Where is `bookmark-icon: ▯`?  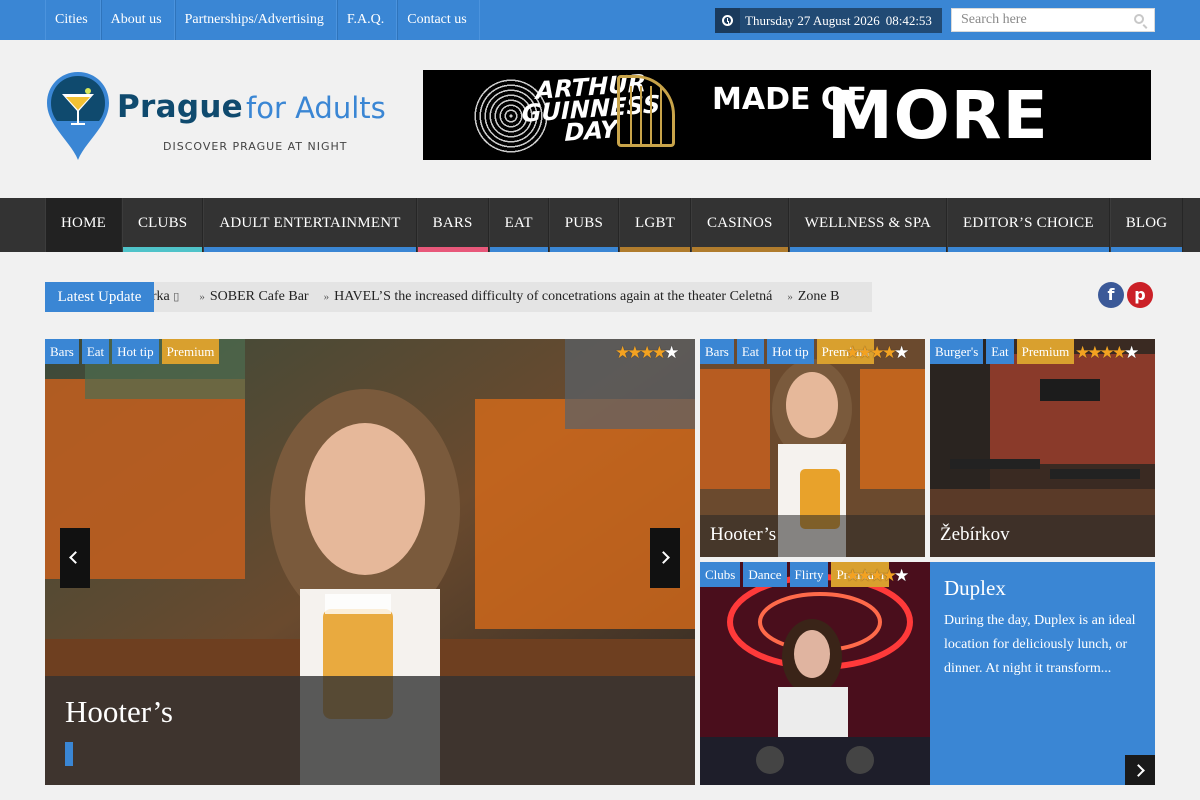
bookmark-icon: ▯ is located at coordinates (176, 297).